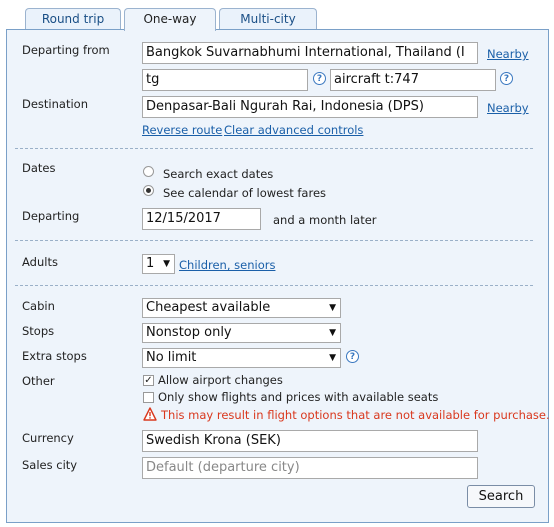 Image resolution: width=554 pixels, height=527 pixels. What do you see at coordinates (293, 130) in the screenshot?
I see `clear-advanced-link: Clear advanced controls` at bounding box center [293, 130].